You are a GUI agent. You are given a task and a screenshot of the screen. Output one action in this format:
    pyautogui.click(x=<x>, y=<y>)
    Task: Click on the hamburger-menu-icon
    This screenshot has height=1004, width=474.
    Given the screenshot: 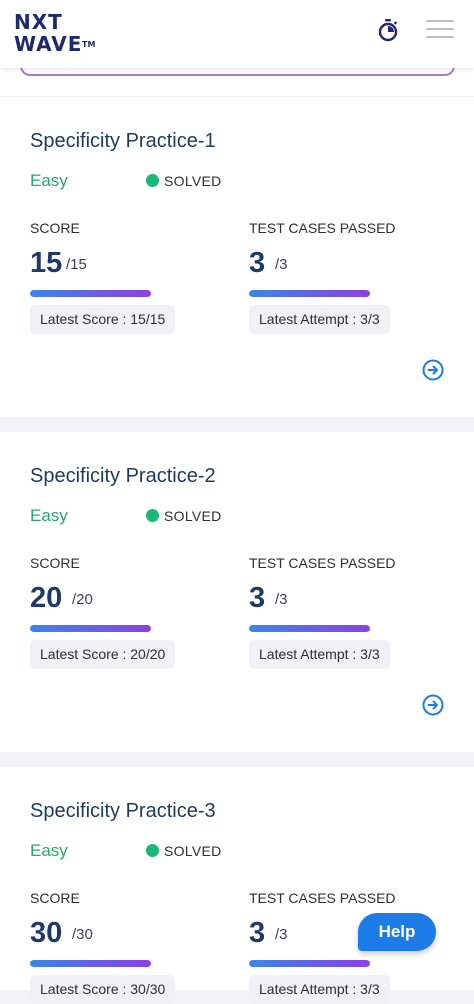 What is the action you would take?
    pyautogui.click(x=440, y=30)
    